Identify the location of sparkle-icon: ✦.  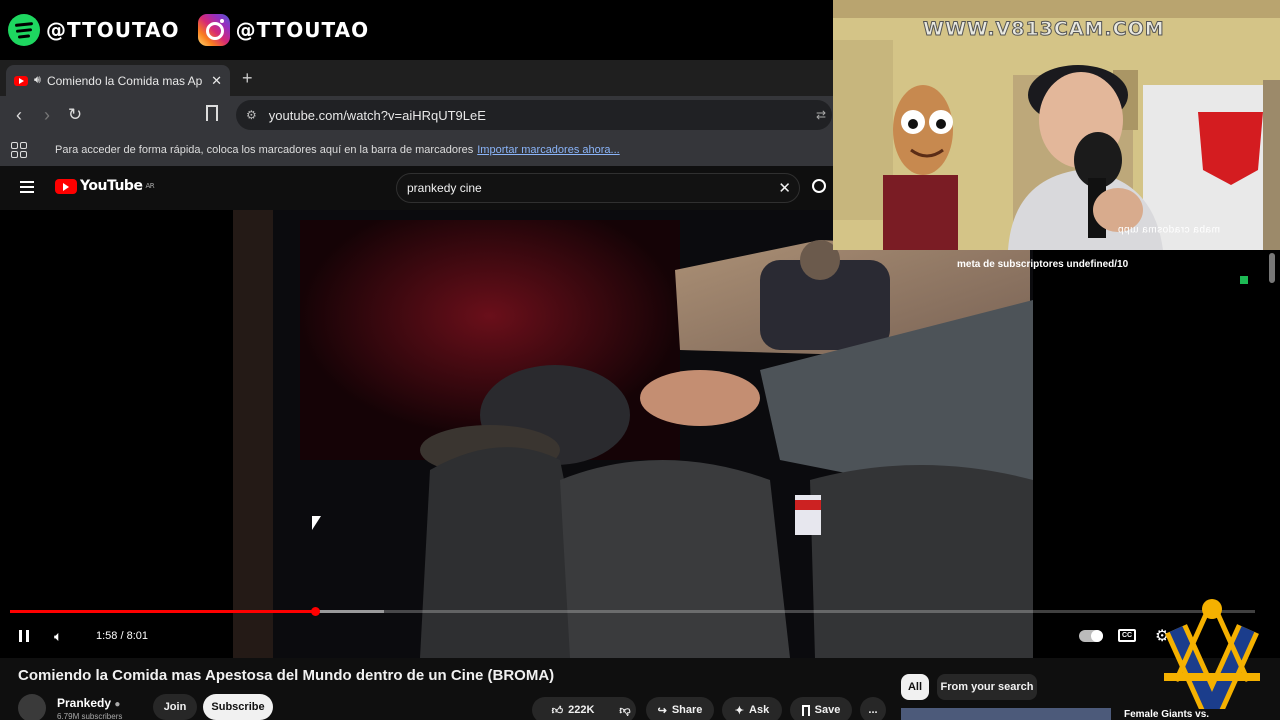
(739, 710).